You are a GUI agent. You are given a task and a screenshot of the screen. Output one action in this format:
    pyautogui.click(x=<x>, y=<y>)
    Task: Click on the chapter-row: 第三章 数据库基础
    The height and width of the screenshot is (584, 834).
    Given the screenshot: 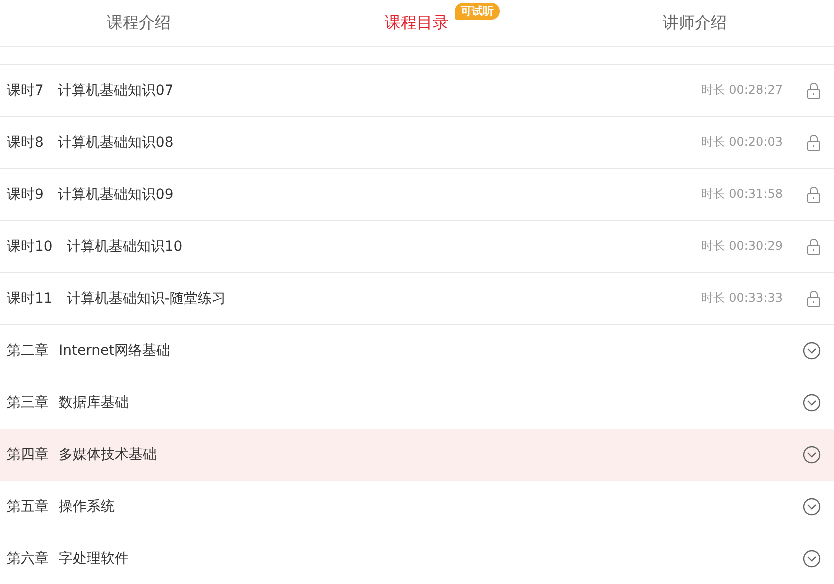 What is the action you would take?
    pyautogui.click(x=417, y=403)
    